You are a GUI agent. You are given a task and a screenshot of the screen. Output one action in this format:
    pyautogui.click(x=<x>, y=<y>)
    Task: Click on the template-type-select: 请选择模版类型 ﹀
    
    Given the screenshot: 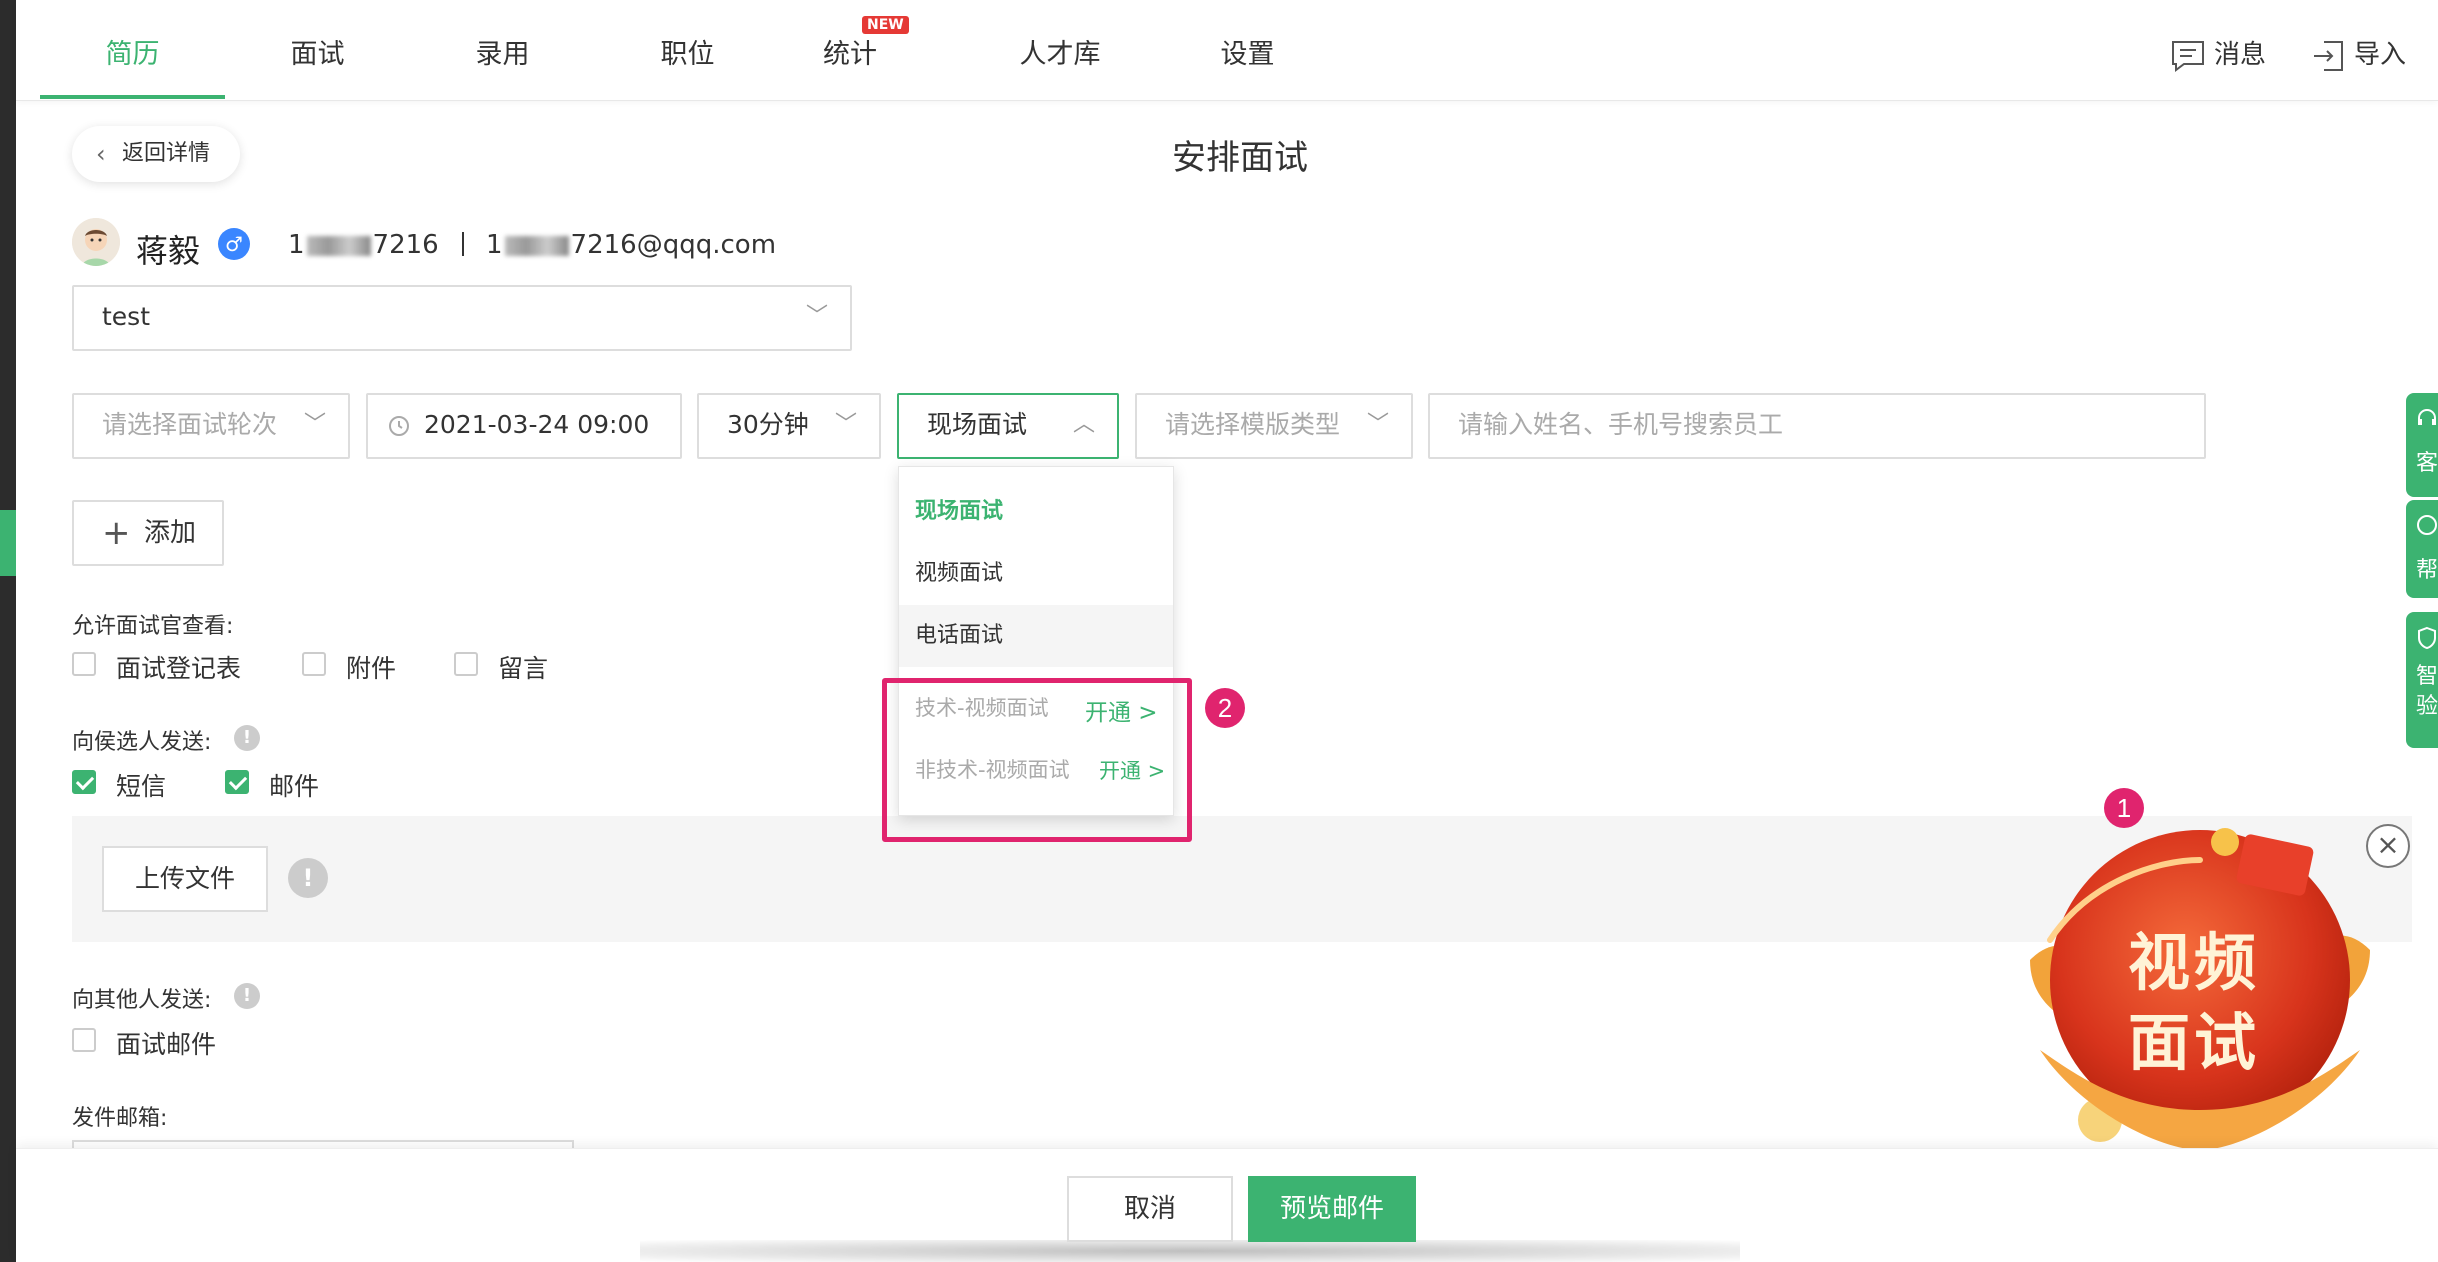 What is the action you would take?
    pyautogui.click(x=1274, y=426)
    